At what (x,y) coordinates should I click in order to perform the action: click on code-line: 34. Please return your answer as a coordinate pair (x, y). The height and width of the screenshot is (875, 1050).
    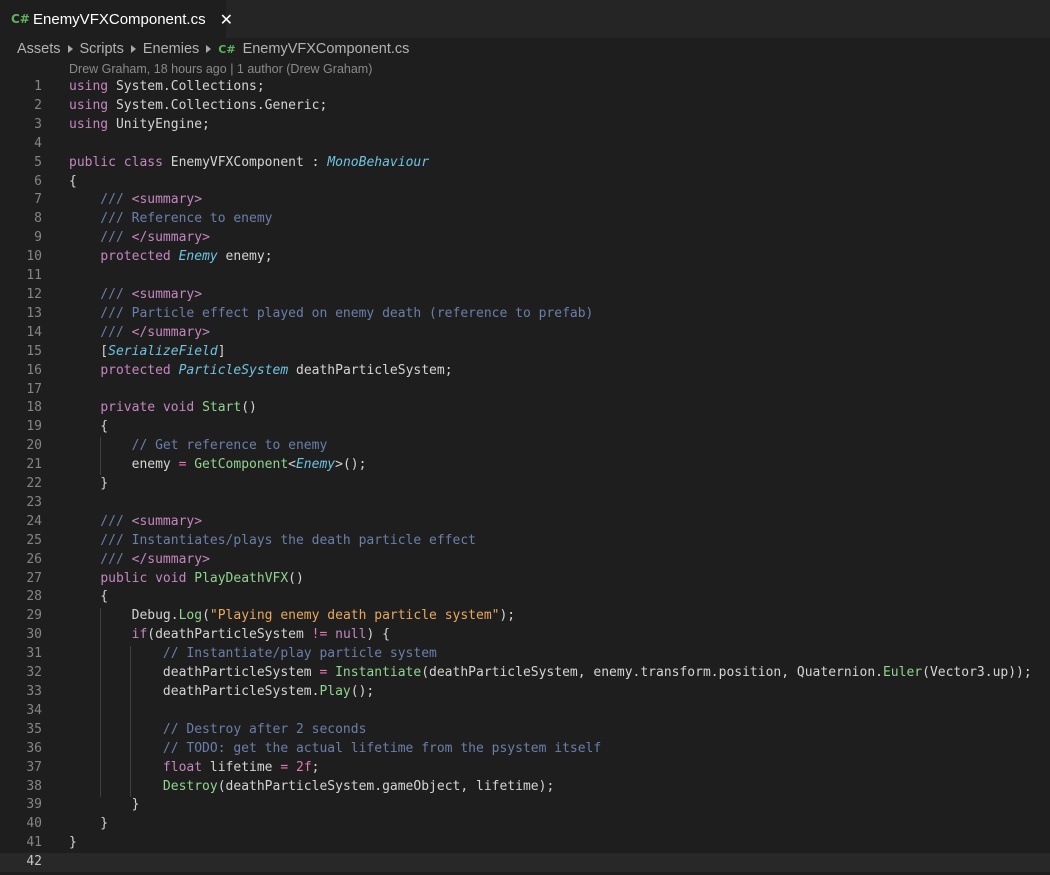
    Looking at the image, I should click on (525, 711).